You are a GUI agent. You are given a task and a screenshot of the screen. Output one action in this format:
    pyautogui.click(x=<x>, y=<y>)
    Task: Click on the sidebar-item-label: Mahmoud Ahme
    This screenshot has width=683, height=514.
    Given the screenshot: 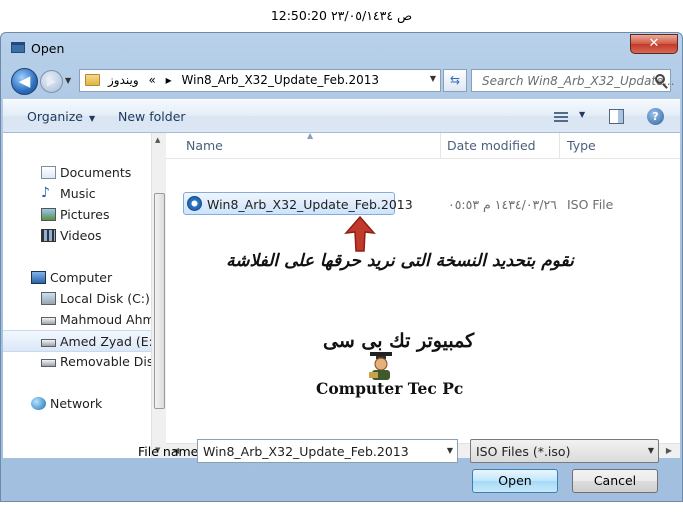 What is the action you would take?
    pyautogui.click(x=105, y=319)
    